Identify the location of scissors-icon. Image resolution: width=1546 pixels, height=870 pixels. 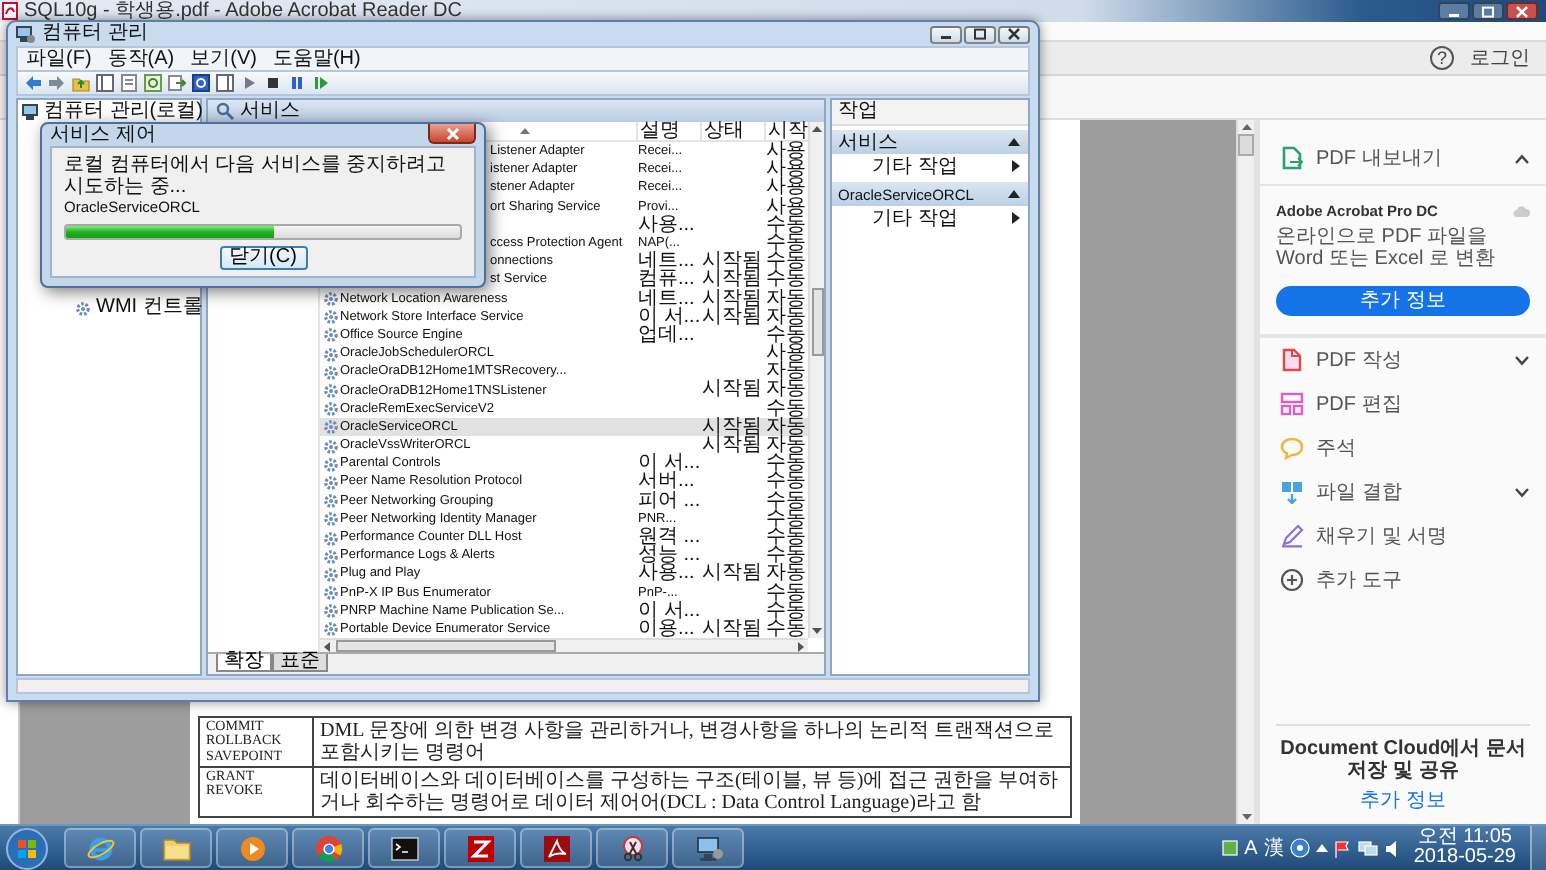
(632, 848).